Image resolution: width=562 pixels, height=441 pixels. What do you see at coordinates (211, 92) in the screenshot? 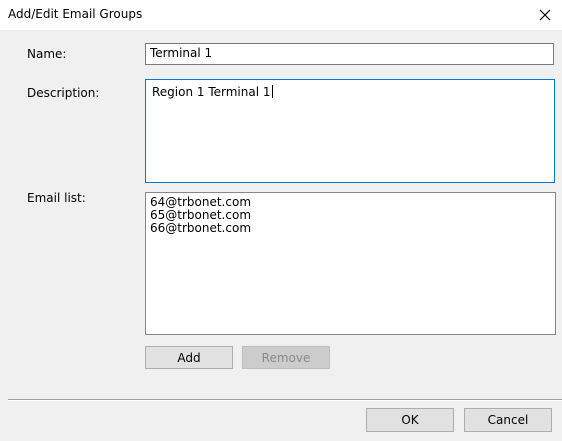
I see `description-field-value: Region 1 Terminal 1` at bounding box center [211, 92].